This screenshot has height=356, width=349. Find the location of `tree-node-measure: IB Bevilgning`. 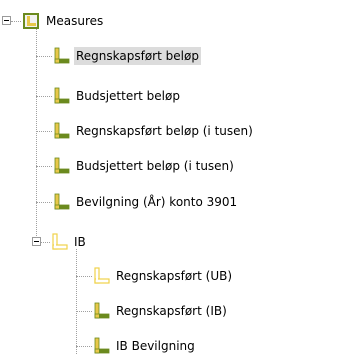

tree-node-measure: IB Bevilgning is located at coordinates (207, 346).